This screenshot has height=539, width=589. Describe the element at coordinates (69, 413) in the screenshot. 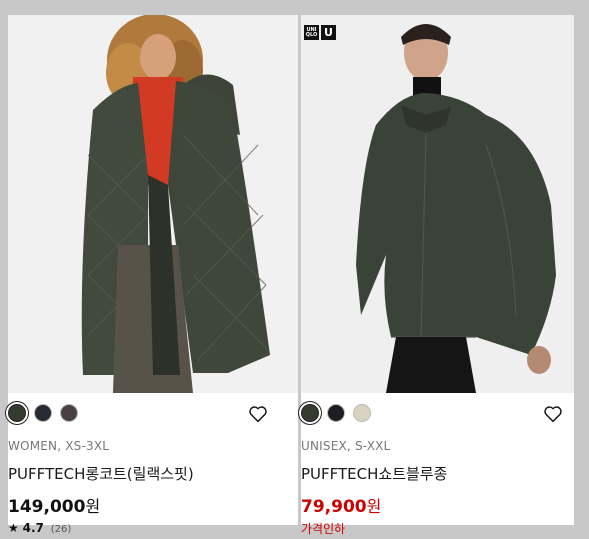

I see `color-swatch-brown` at that location.